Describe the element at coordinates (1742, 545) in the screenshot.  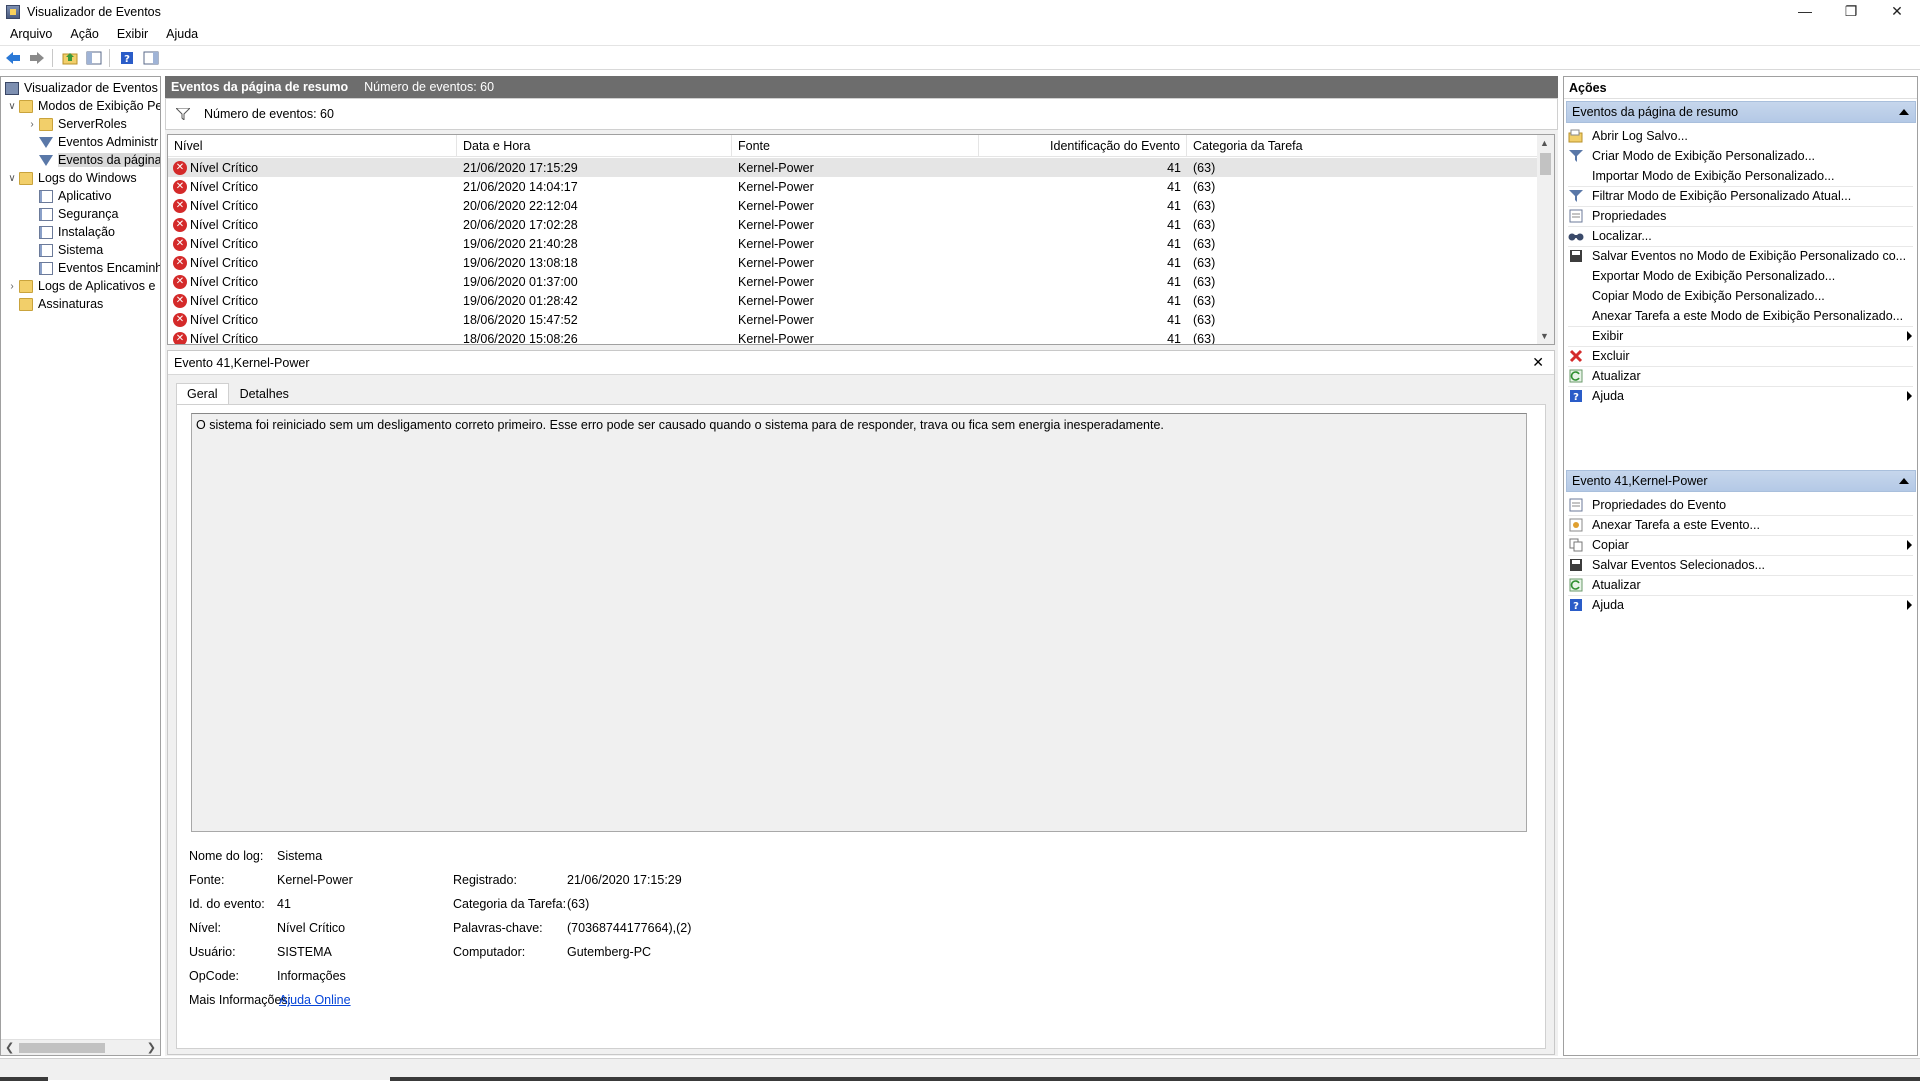
I see `action-item: Copiar` at that location.